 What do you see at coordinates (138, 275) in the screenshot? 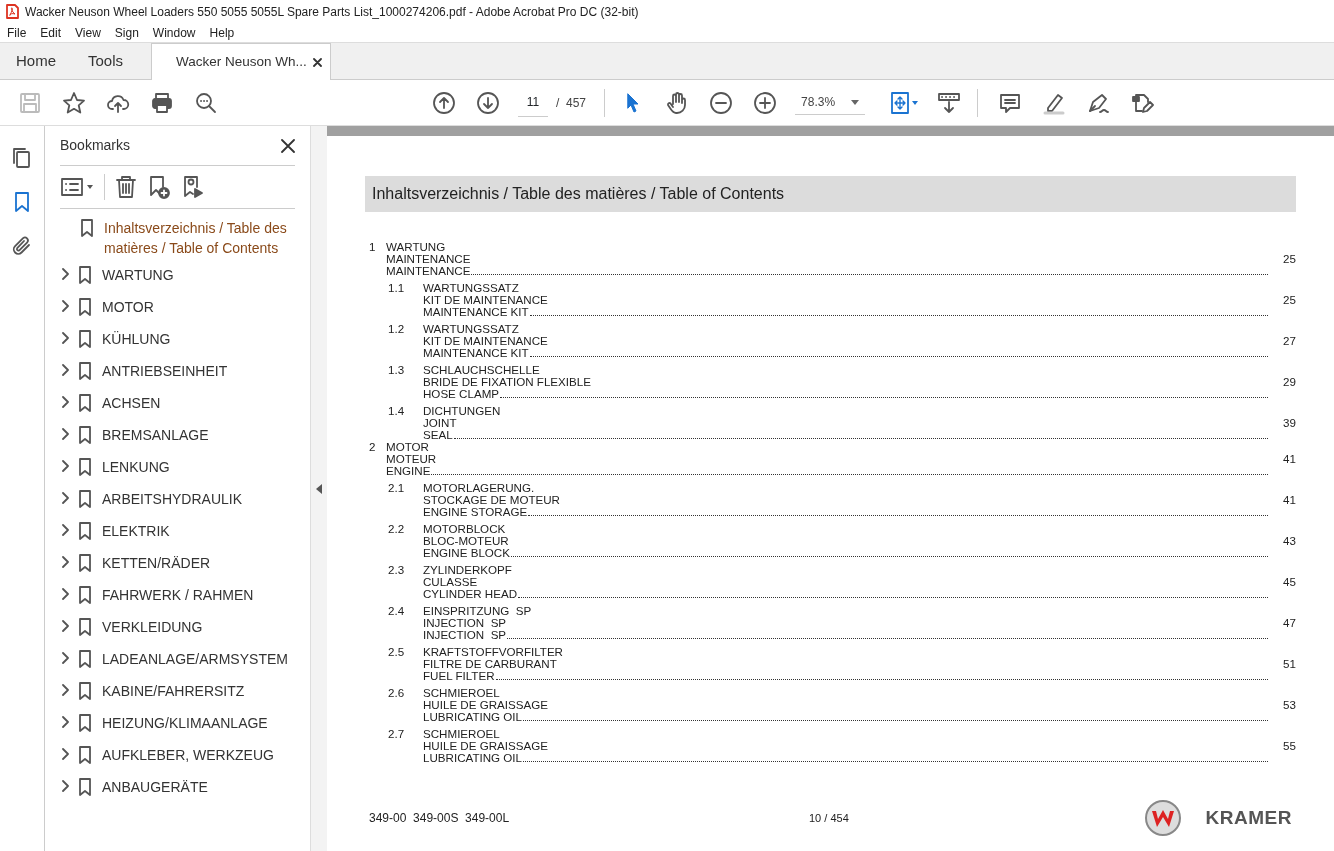
I see `bookmark-label: WARTUNG` at bounding box center [138, 275].